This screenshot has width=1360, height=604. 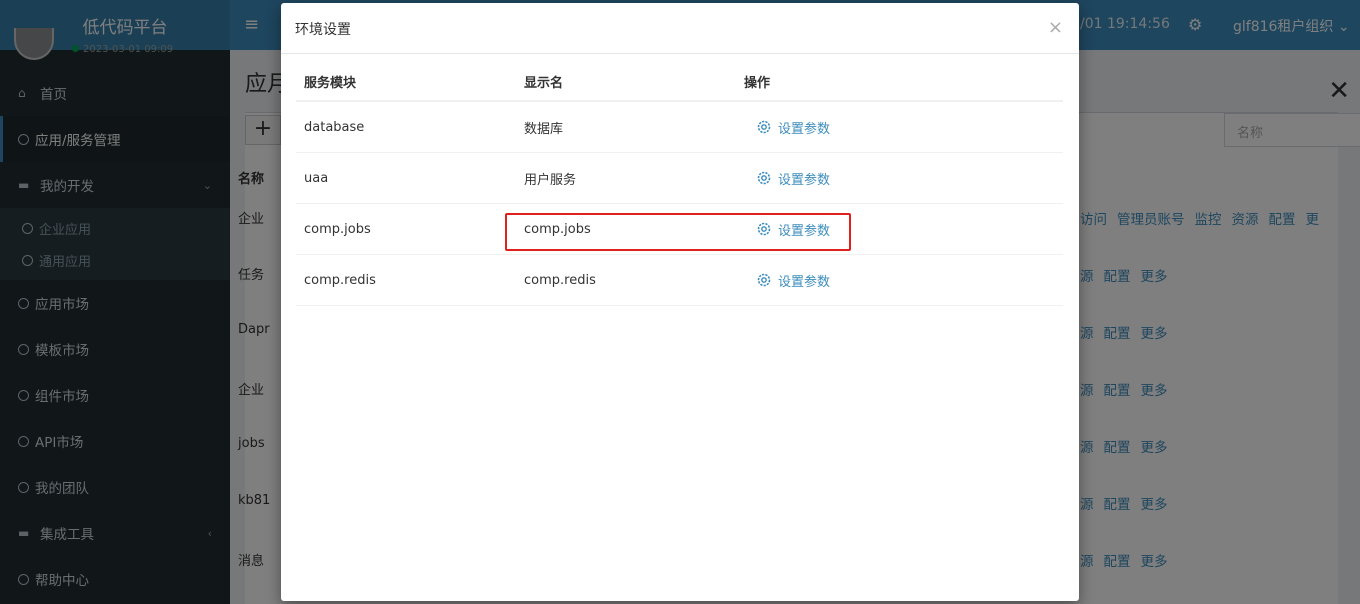 I want to click on cell-module: database, so click(x=334, y=127).